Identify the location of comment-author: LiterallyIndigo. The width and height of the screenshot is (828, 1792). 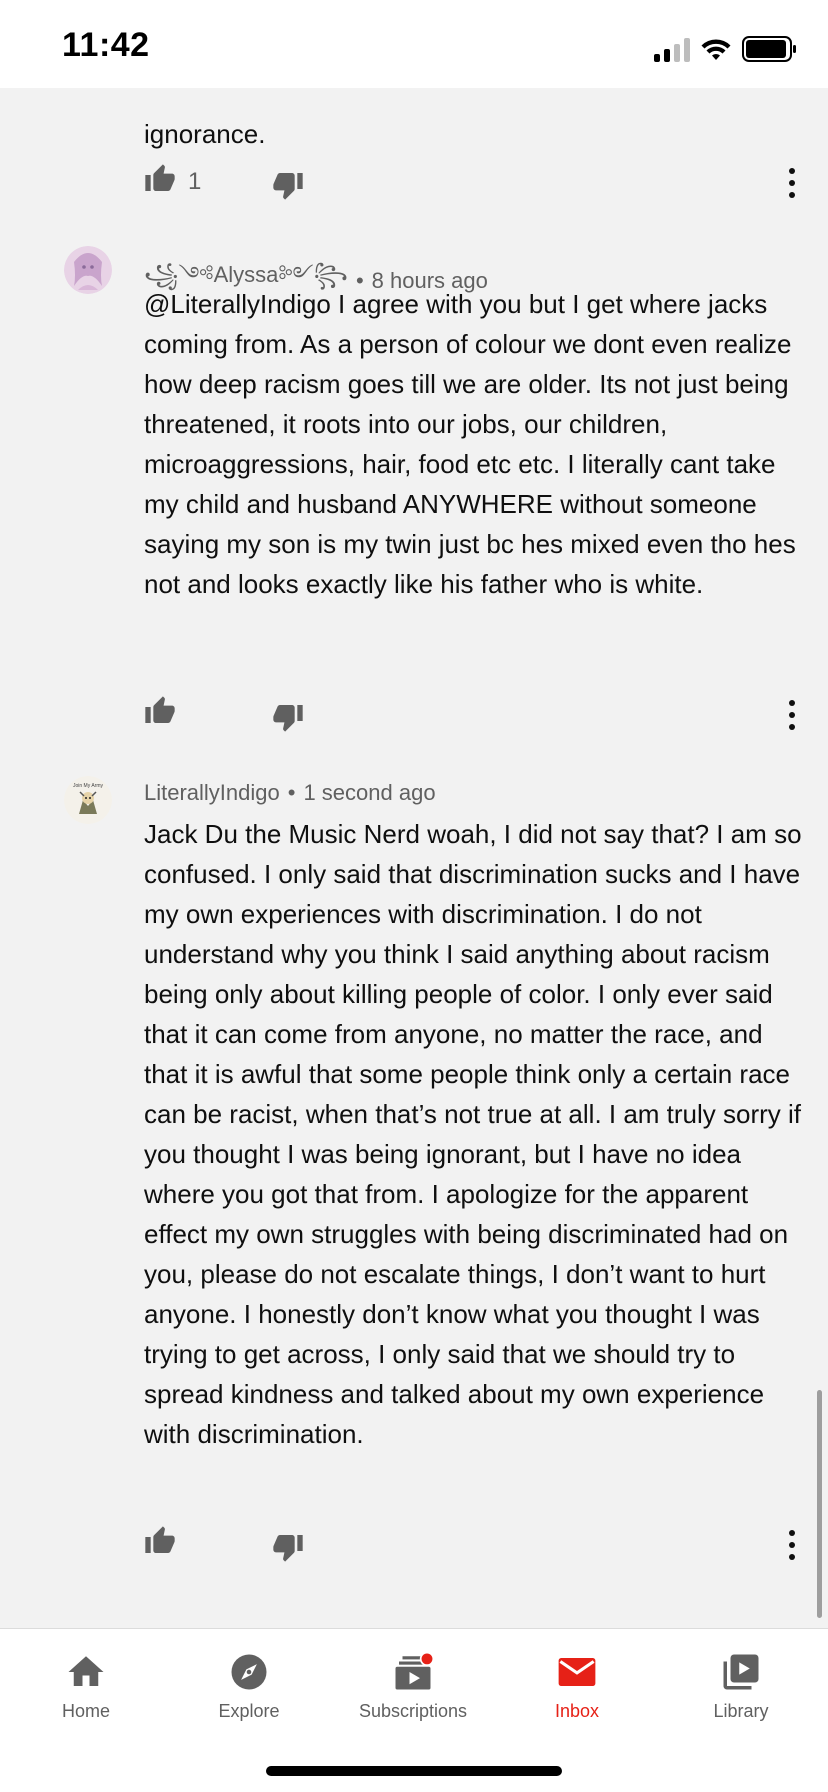
(212, 793).